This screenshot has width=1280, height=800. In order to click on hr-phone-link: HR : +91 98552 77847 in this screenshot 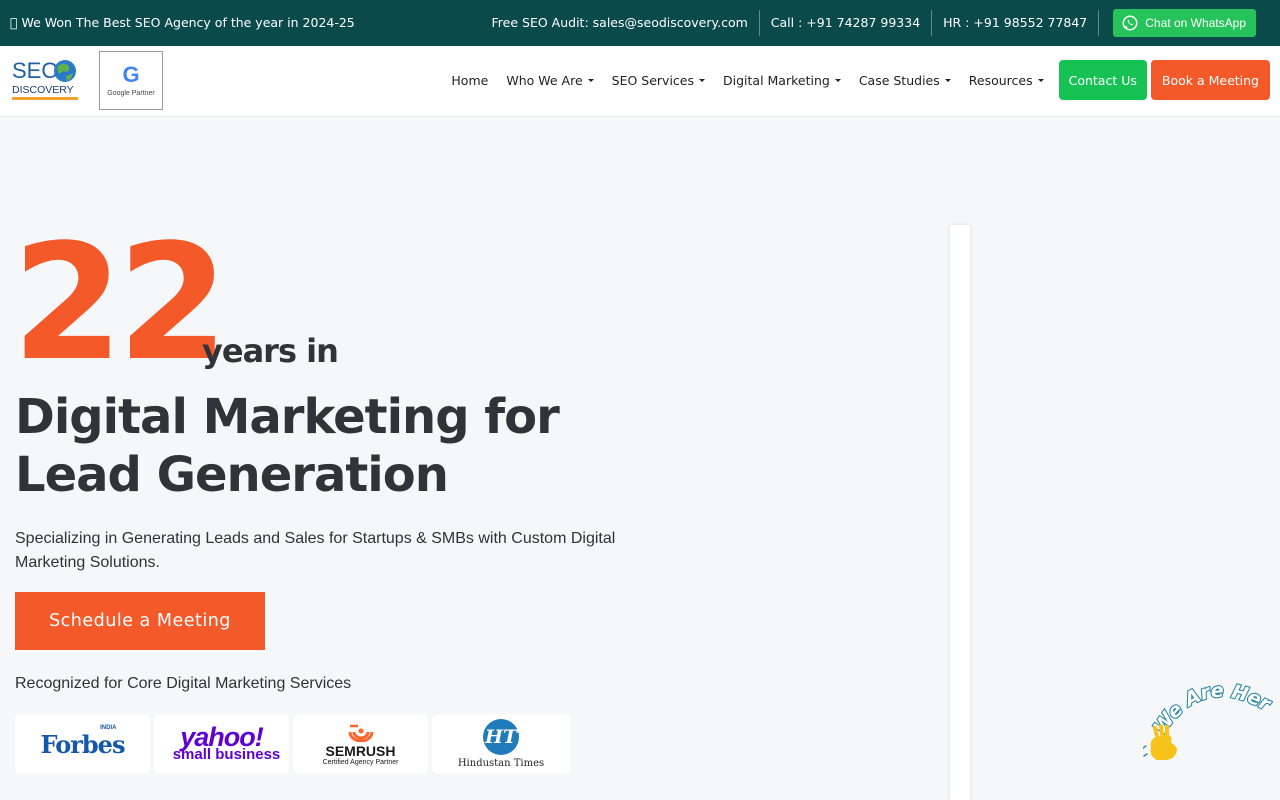, I will do `click(1015, 23)`.